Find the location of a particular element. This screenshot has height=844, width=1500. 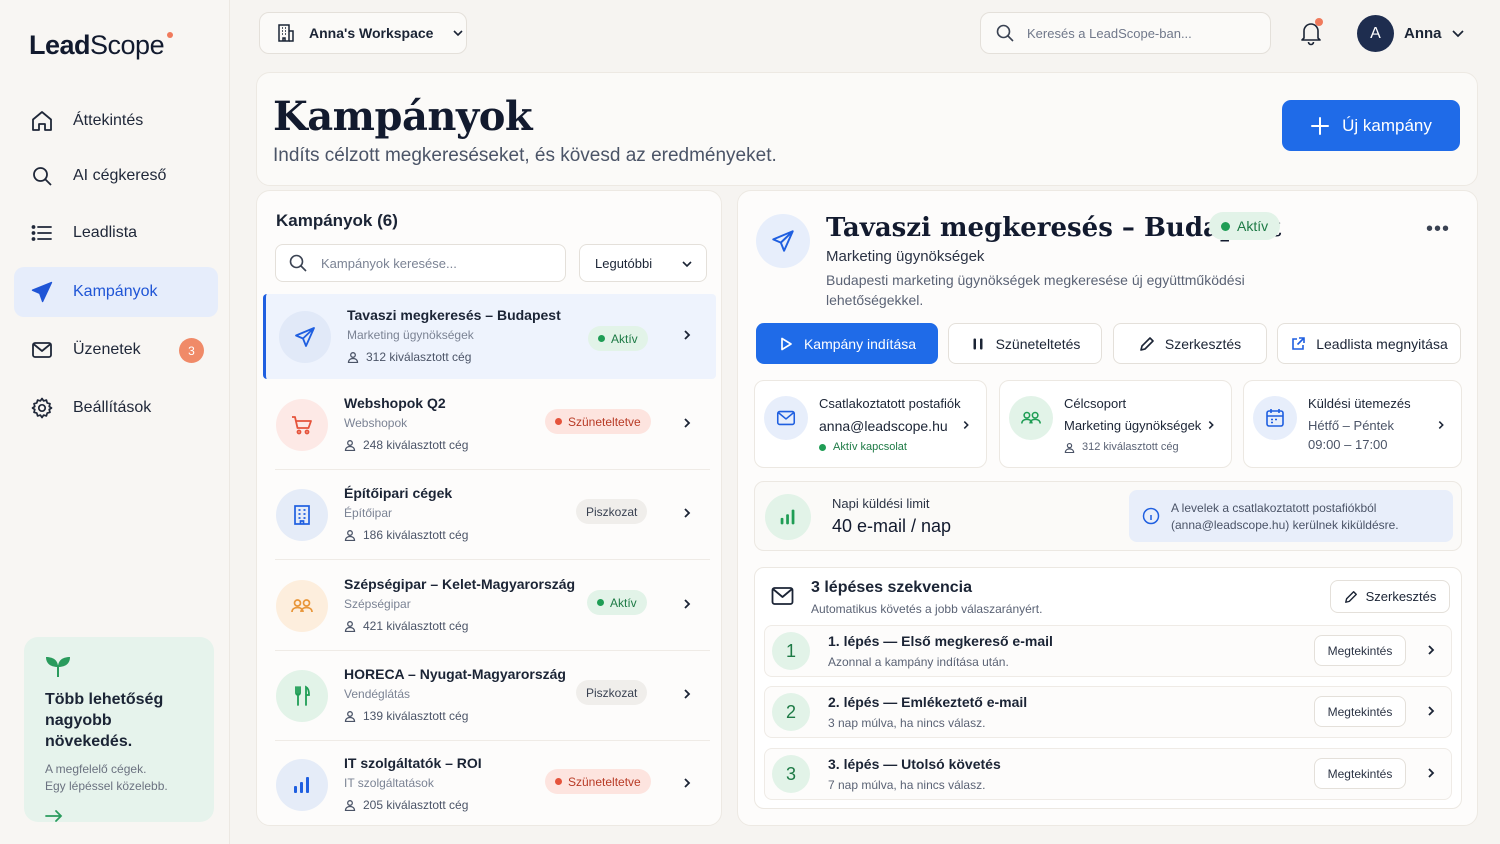

promo-text: A megfelelő cégek. Egy lépéssel közelebb. is located at coordinates (106, 777).